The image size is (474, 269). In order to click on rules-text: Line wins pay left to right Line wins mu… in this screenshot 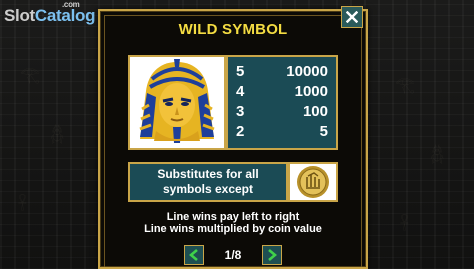, I will do `click(233, 223)`.